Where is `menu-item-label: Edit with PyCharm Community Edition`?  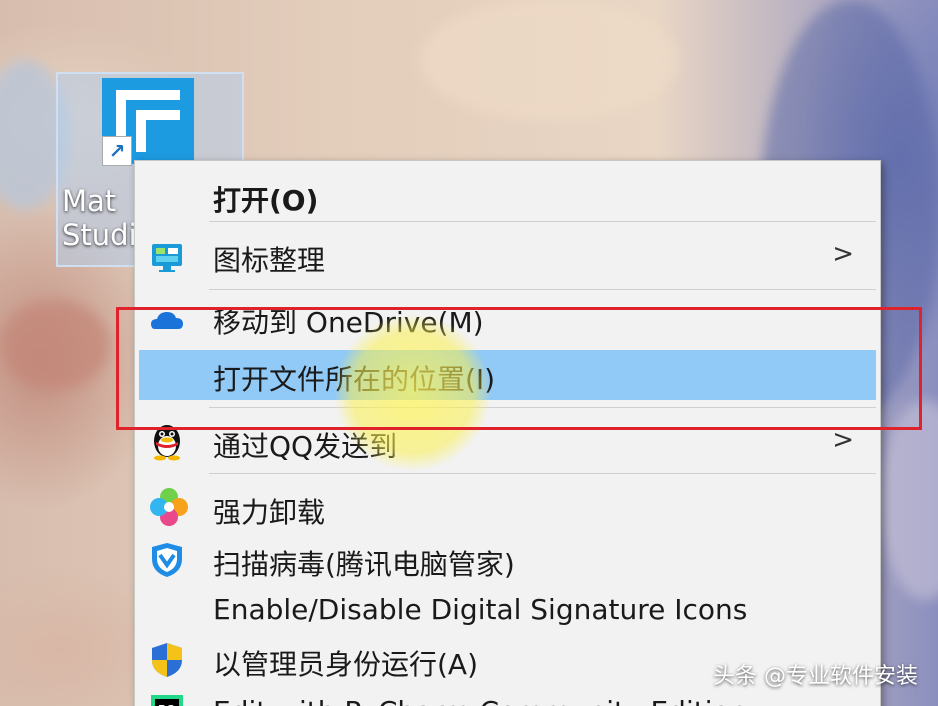
menu-item-label: Edit with PyCharm Community Edition is located at coordinates (480, 700).